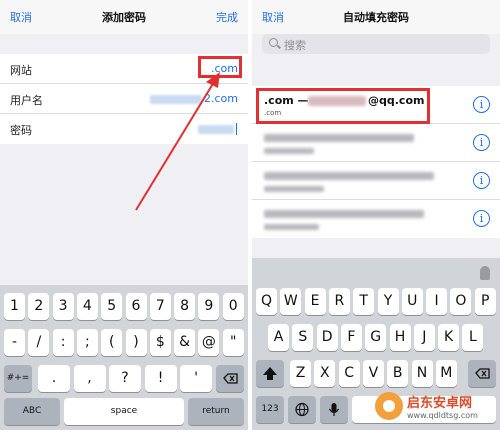  What do you see at coordinates (177, 141) in the screenshot?
I see `arrow-annotation` at bounding box center [177, 141].